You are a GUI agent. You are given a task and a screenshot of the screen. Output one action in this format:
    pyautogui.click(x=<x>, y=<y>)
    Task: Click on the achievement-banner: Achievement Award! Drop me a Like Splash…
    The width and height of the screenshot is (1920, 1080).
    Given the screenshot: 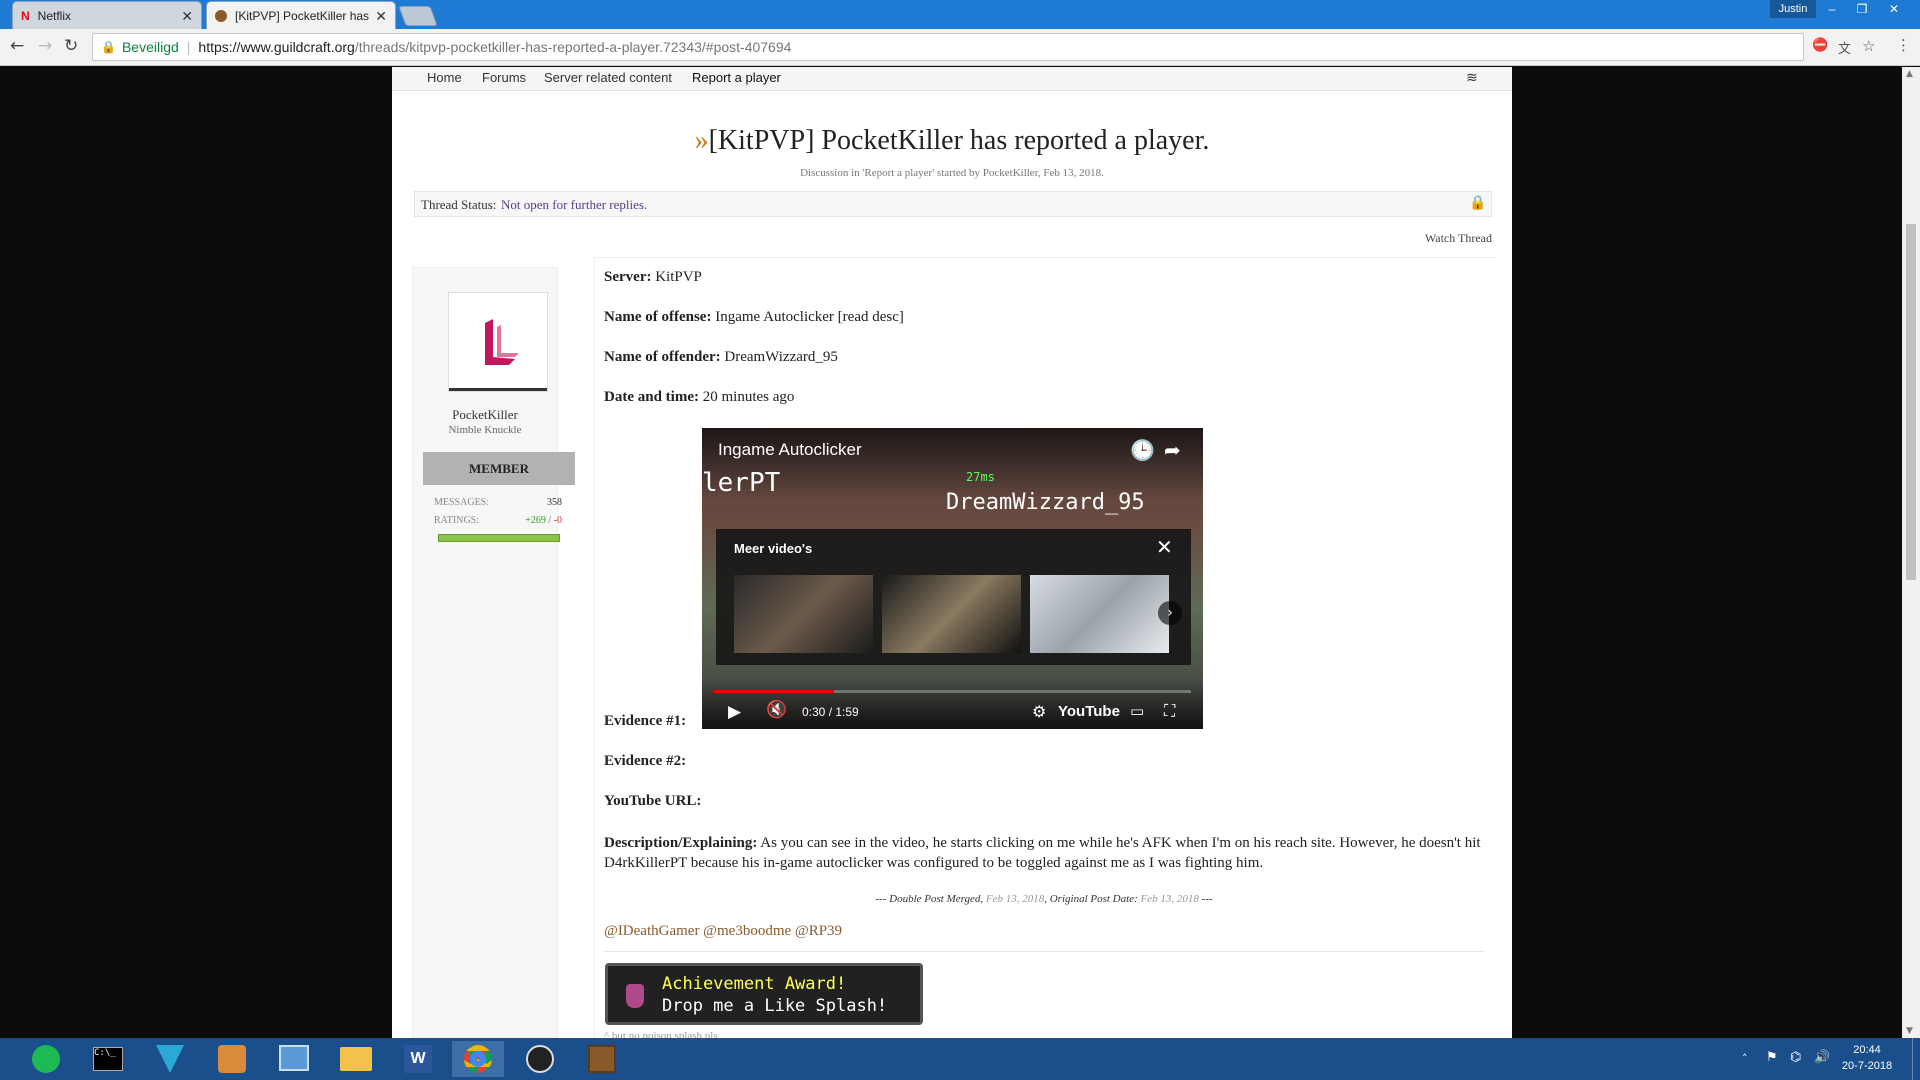 What is the action you would take?
    pyautogui.click(x=764, y=994)
    